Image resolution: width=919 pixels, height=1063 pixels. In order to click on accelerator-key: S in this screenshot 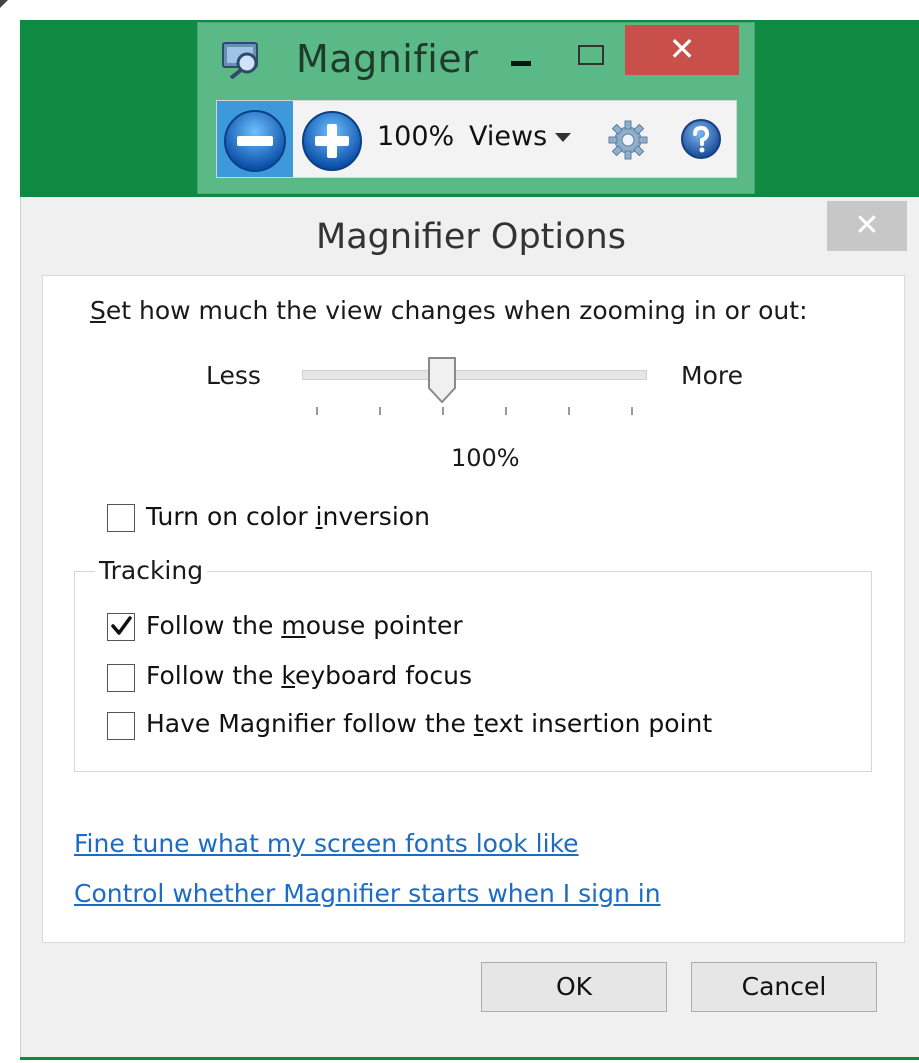, I will do `click(98, 310)`.